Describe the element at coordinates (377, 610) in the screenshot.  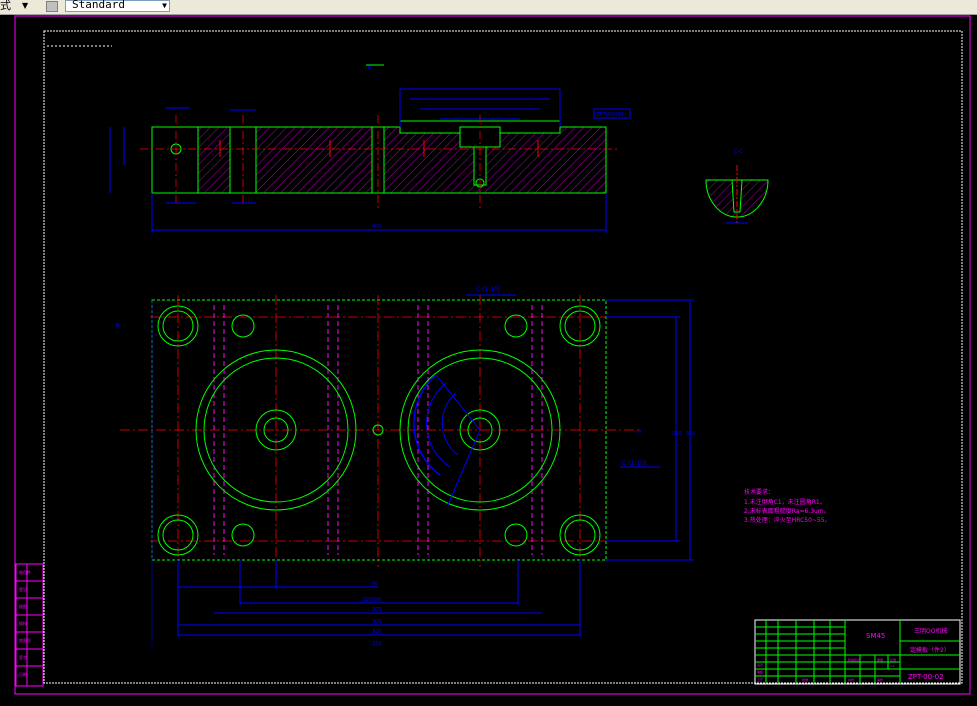
I see `bottom-dim: 270` at that location.